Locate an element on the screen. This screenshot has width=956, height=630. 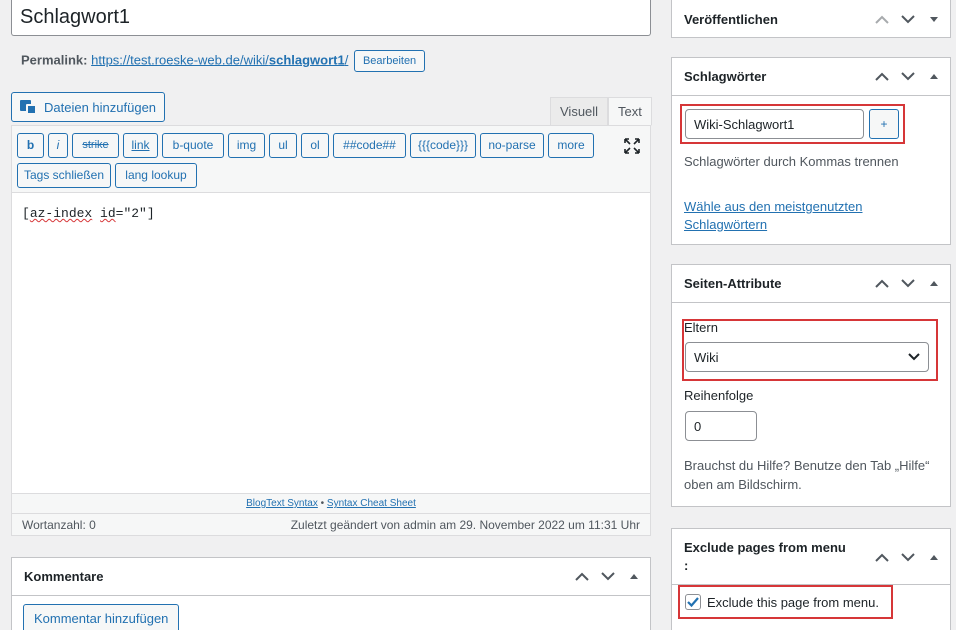
blogtext-syntax-link: BlogText Syntax is located at coordinates (282, 503).